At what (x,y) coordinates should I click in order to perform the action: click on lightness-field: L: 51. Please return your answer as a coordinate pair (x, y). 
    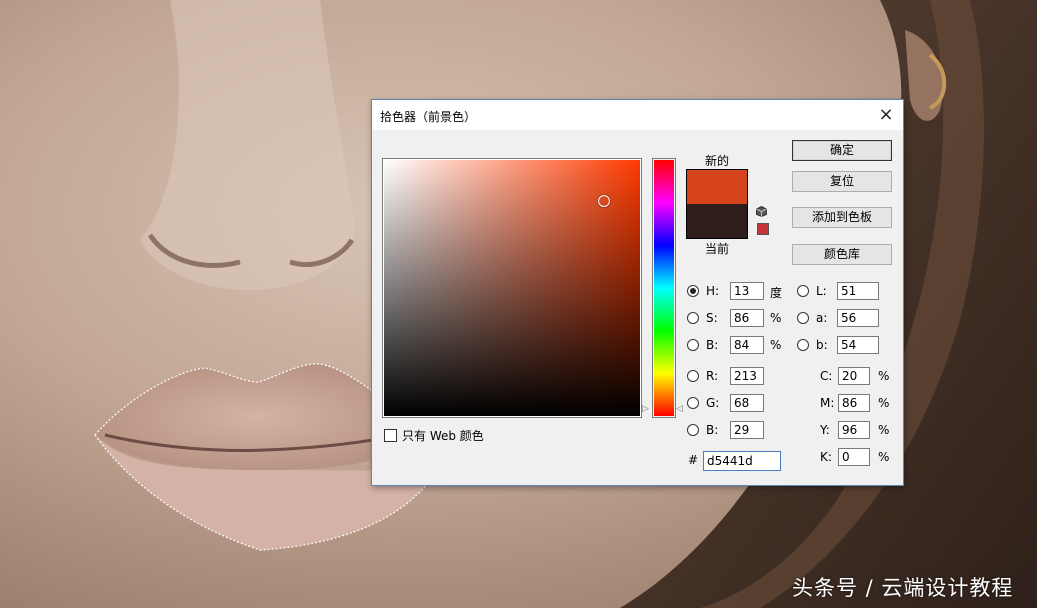
    Looking at the image, I should click on (847, 292).